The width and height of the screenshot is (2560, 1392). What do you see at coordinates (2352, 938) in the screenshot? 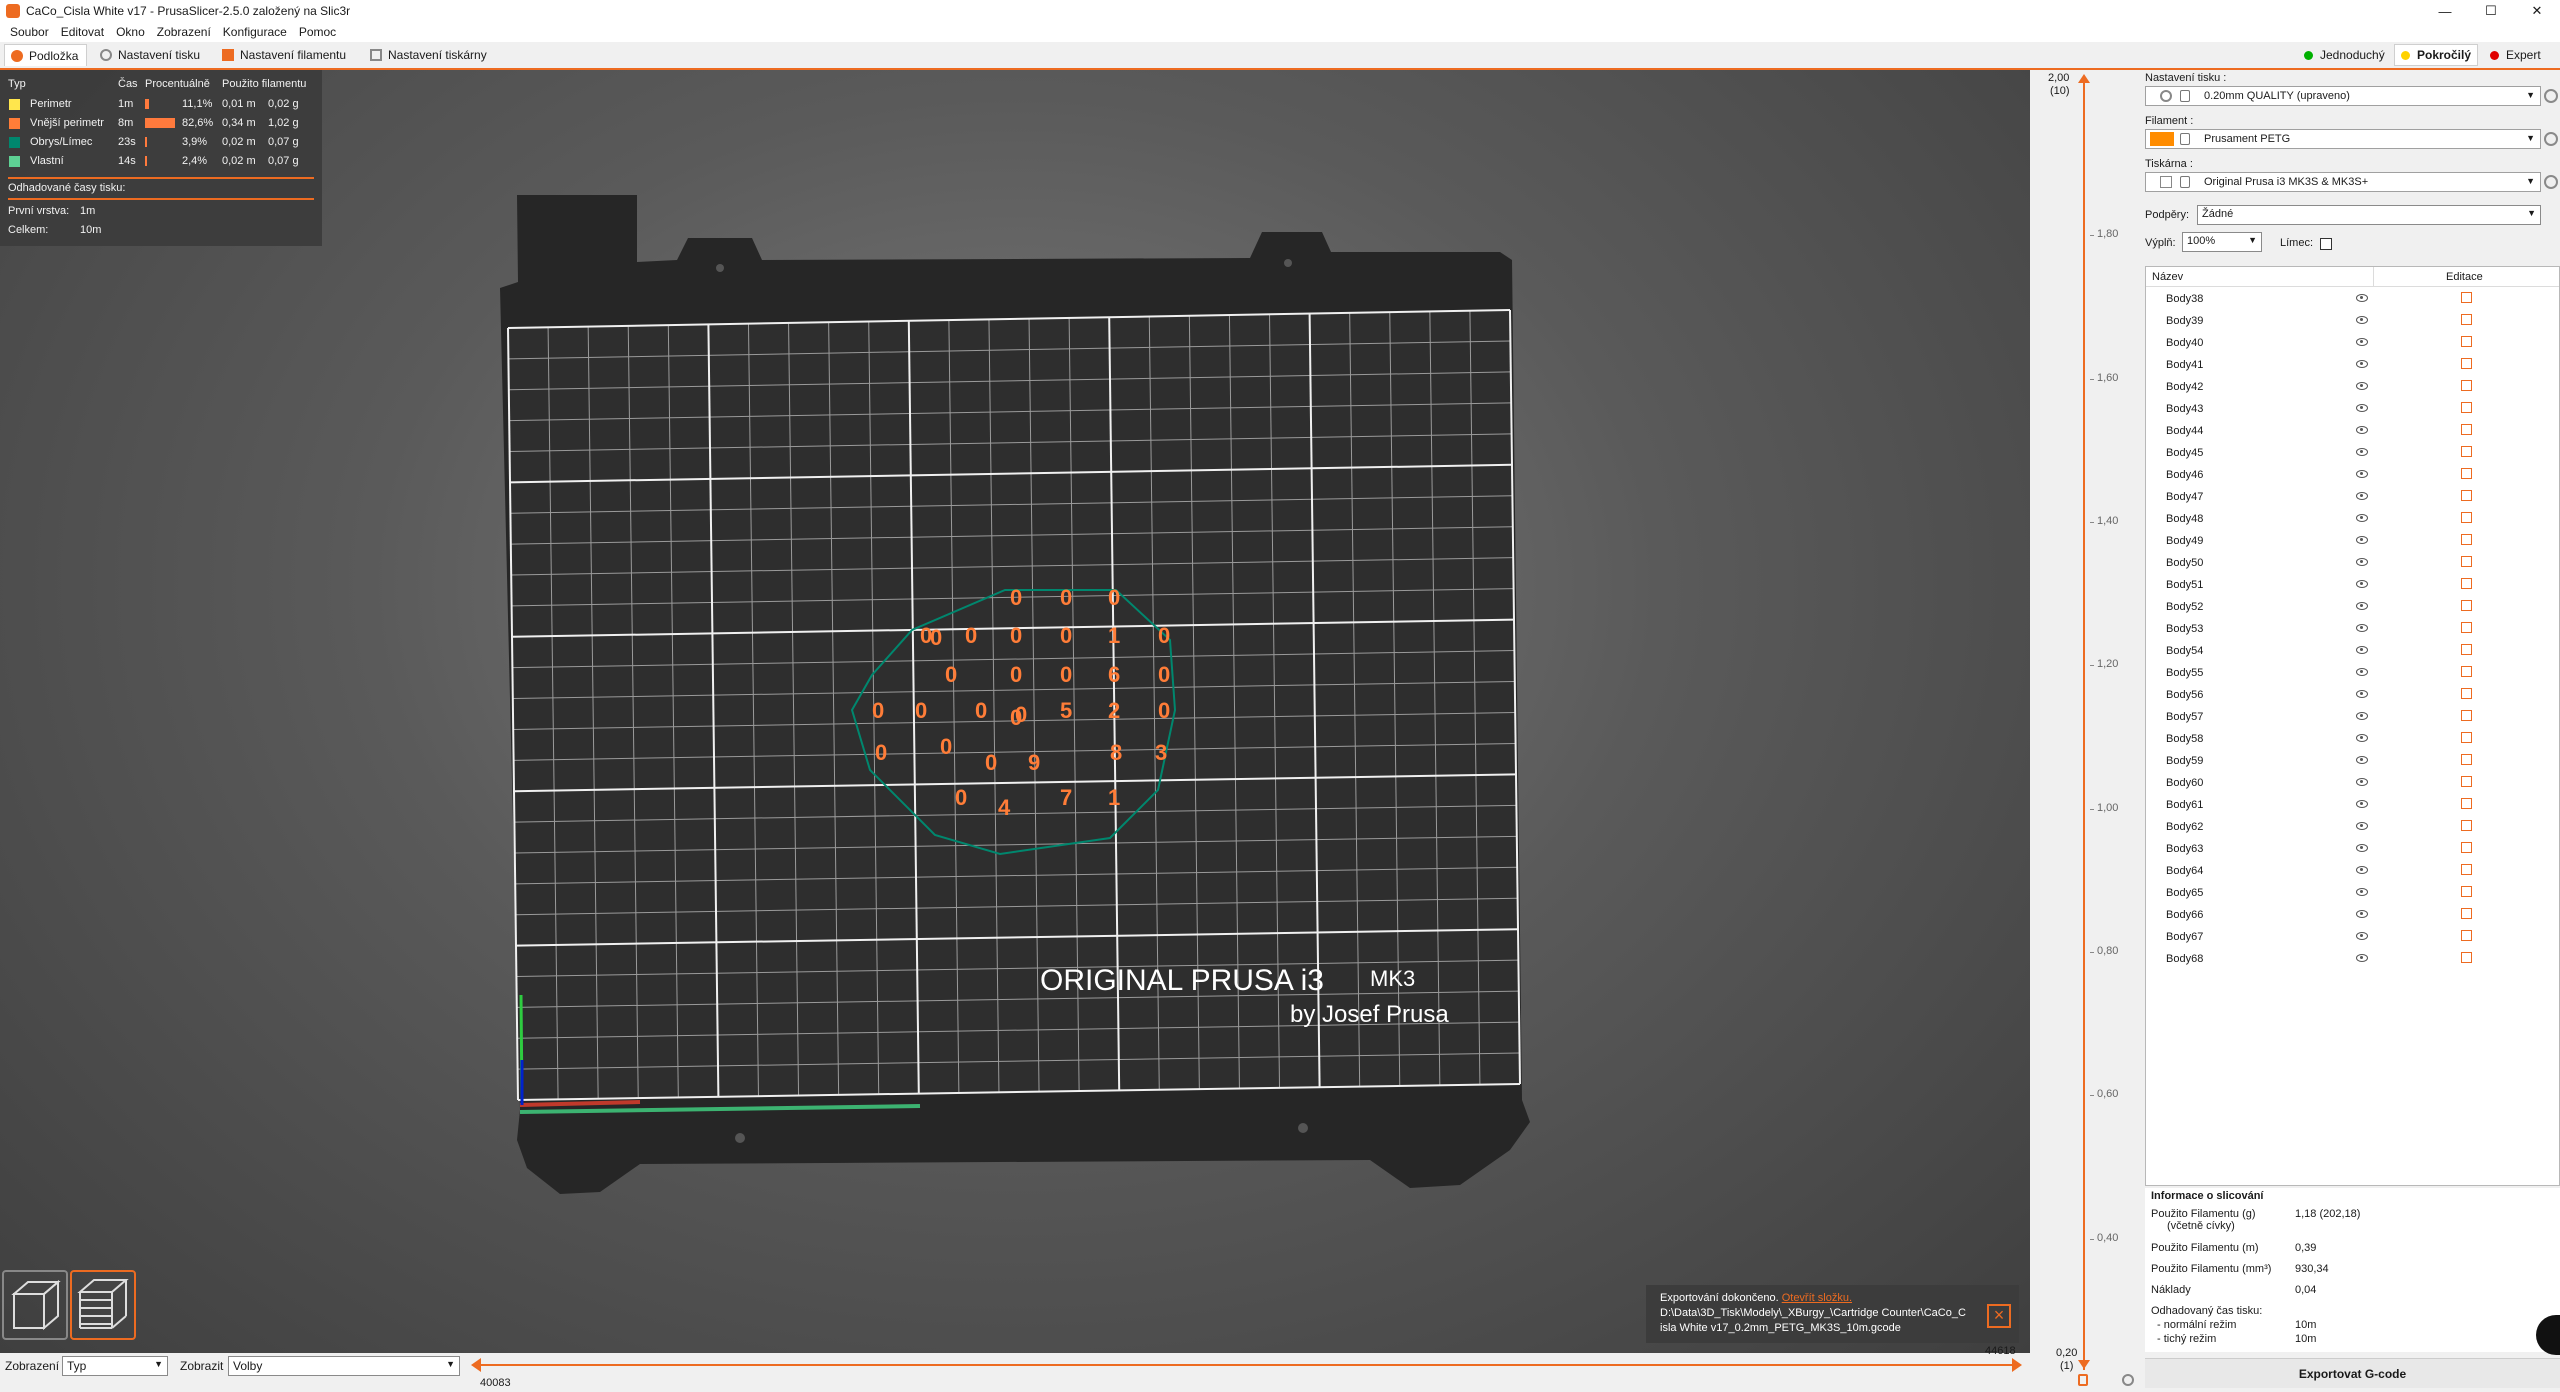
I see `object-list-row: Body67` at bounding box center [2352, 938].